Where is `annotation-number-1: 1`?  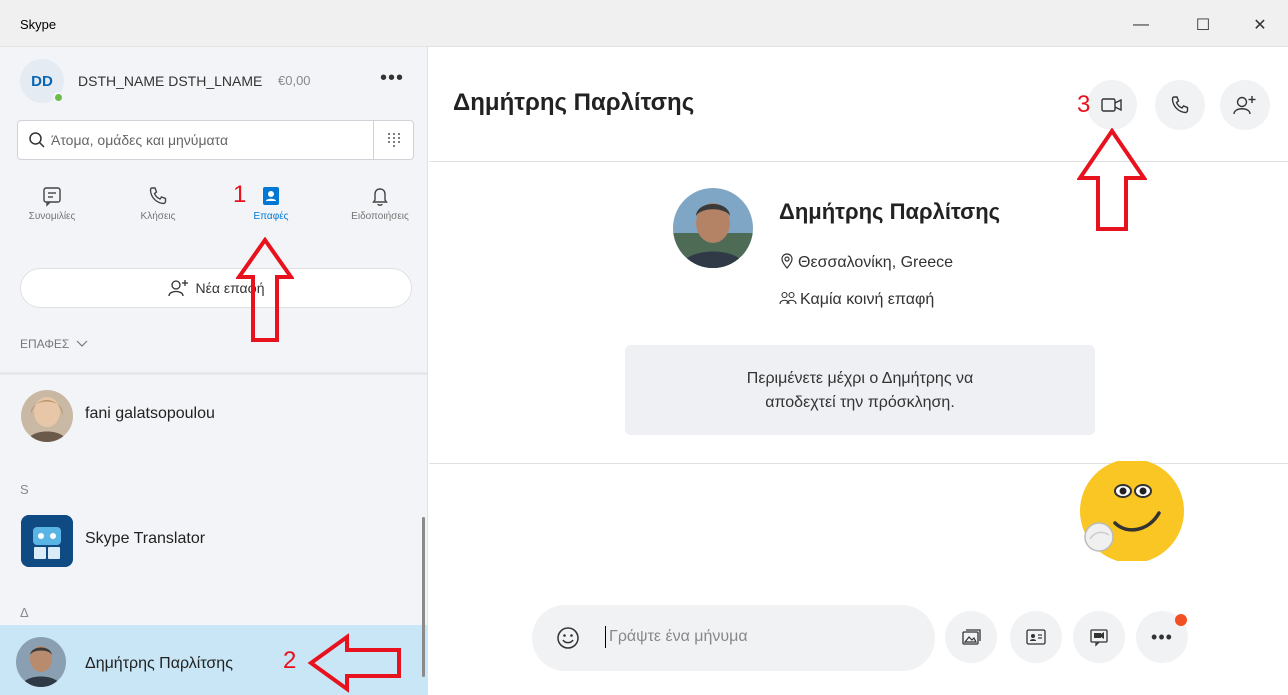 annotation-number-1: 1 is located at coordinates (240, 194).